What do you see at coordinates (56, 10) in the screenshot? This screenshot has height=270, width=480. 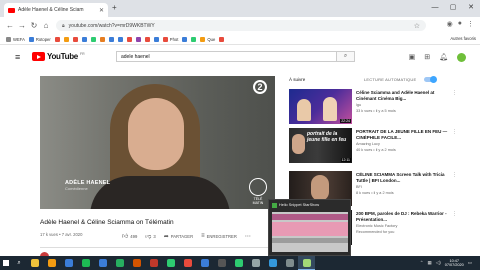 I see `browser-tab: Adèle Haenel & Céline Sciam ✕` at bounding box center [56, 10].